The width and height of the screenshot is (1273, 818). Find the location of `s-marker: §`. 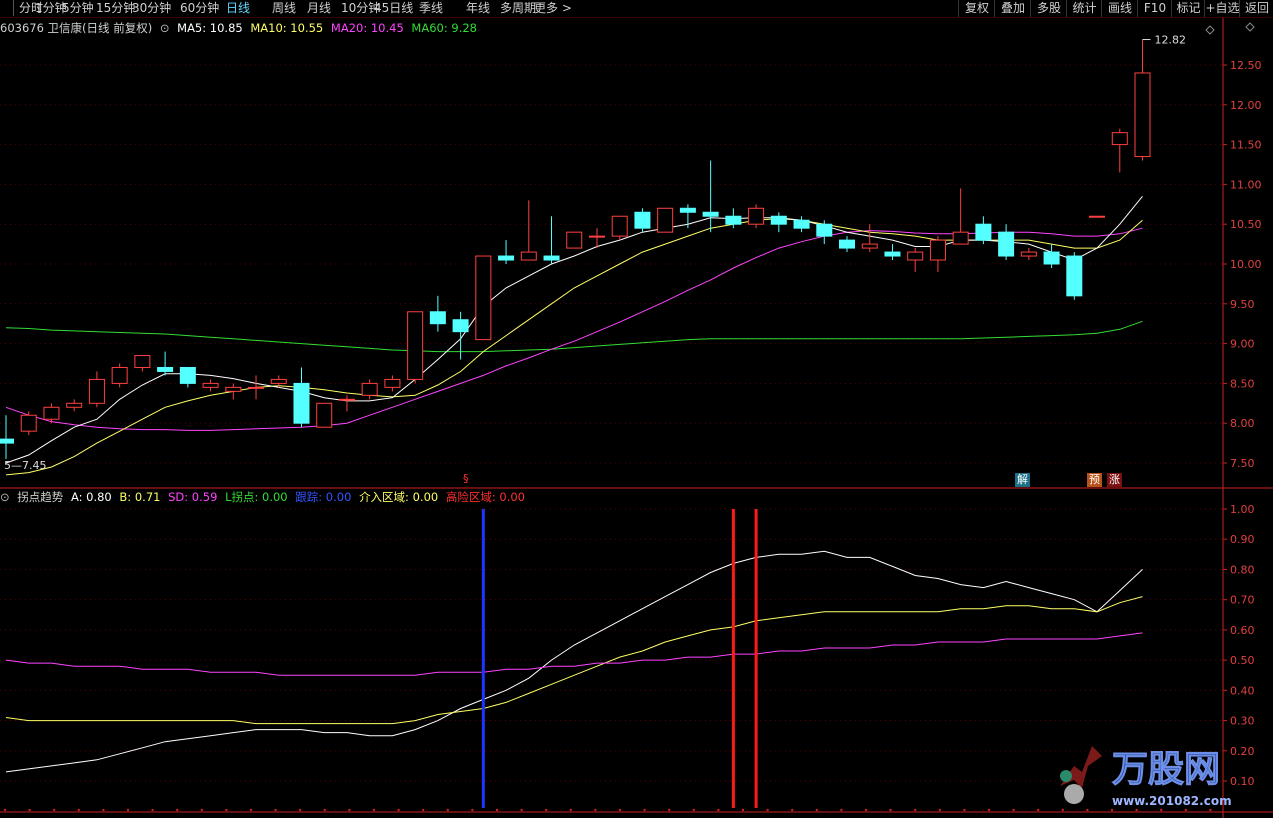

s-marker: § is located at coordinates (466, 478).